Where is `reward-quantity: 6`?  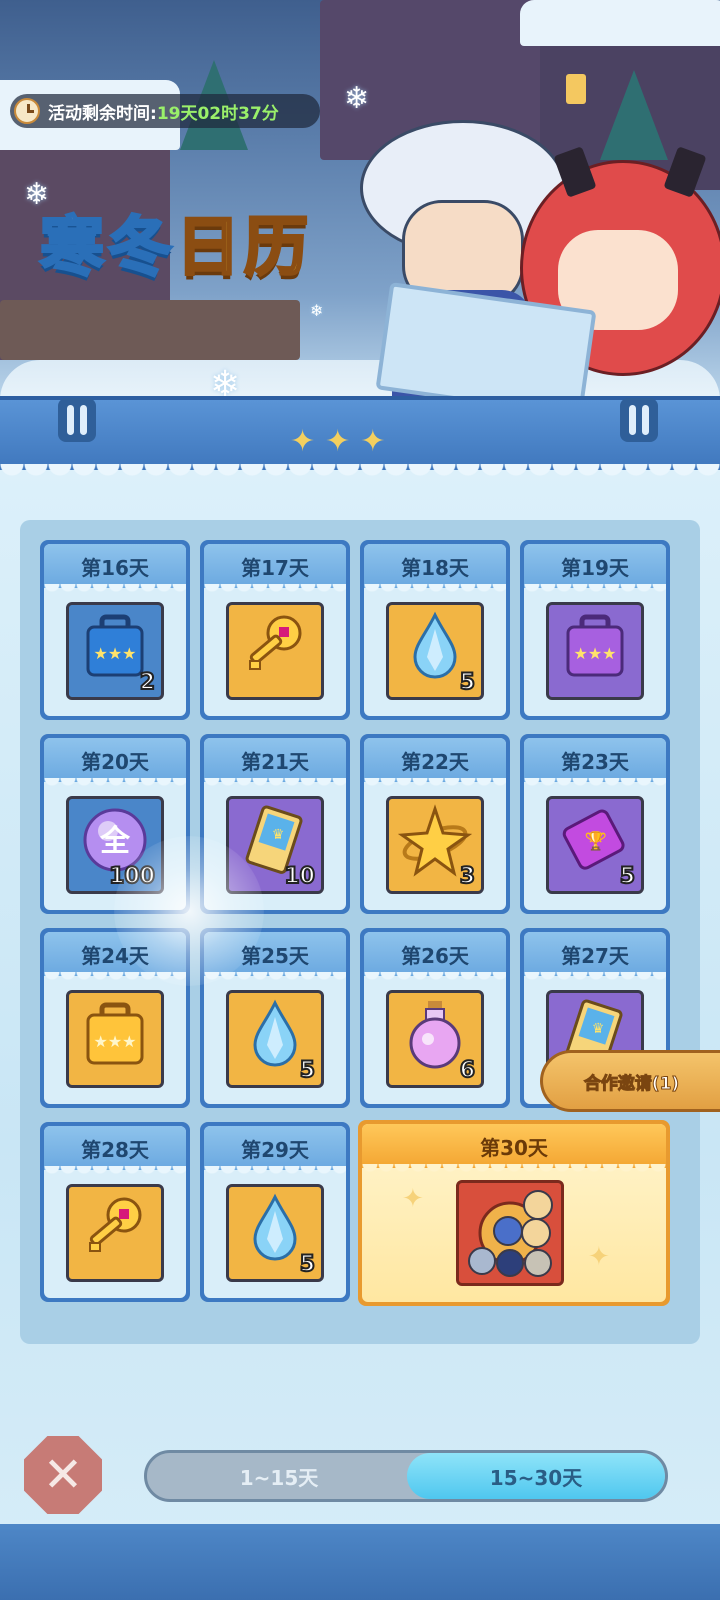 reward-quantity: 6 is located at coordinates (467, 1070).